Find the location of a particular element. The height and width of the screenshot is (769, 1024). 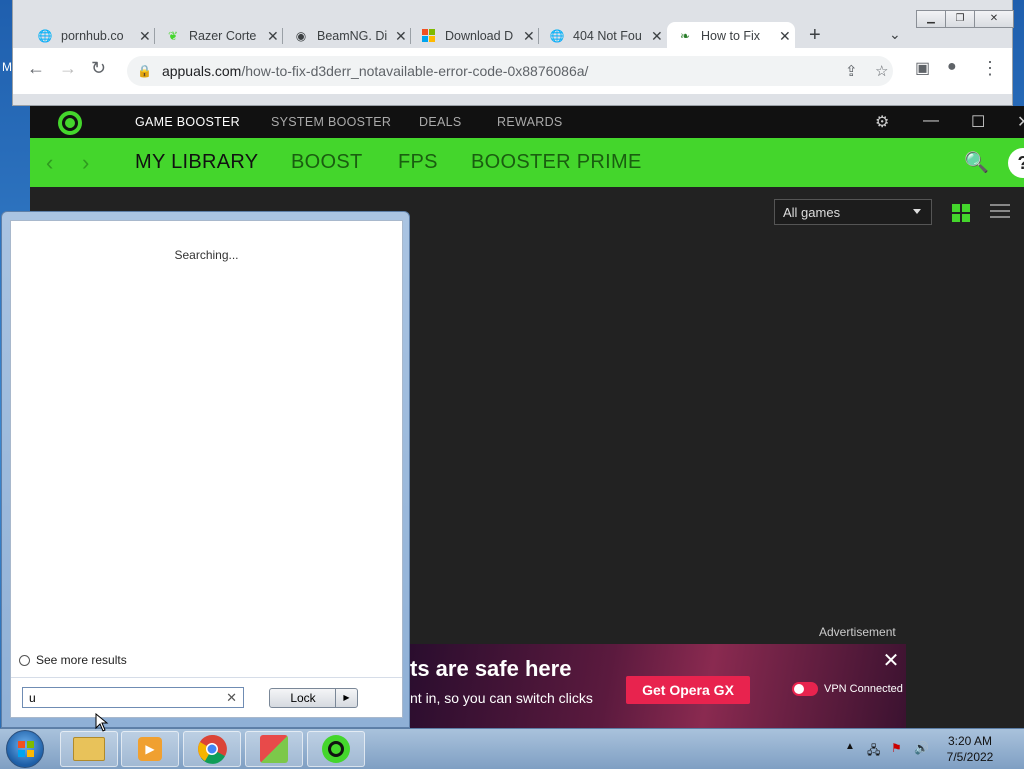

tab-title: 404 Not Fou is located at coordinates (607, 36).